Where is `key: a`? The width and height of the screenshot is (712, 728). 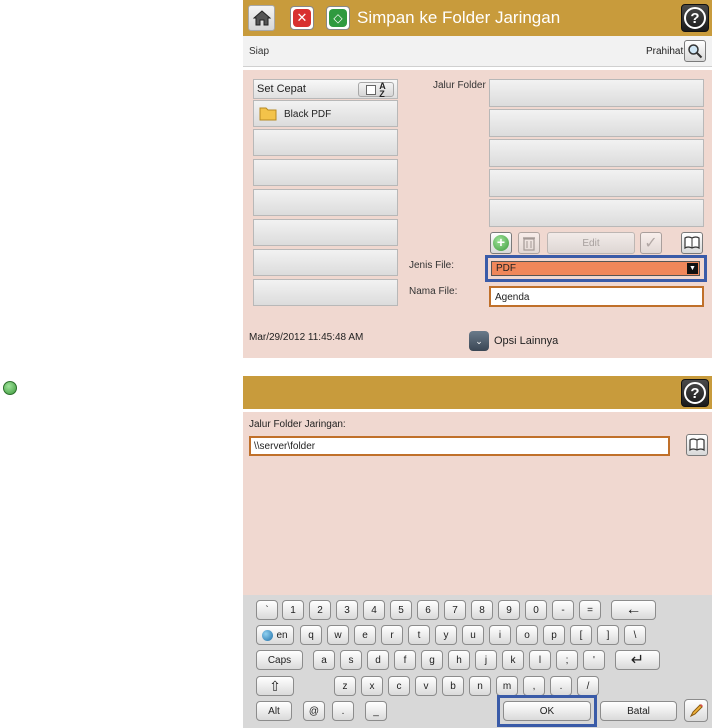 key: a is located at coordinates (324, 660).